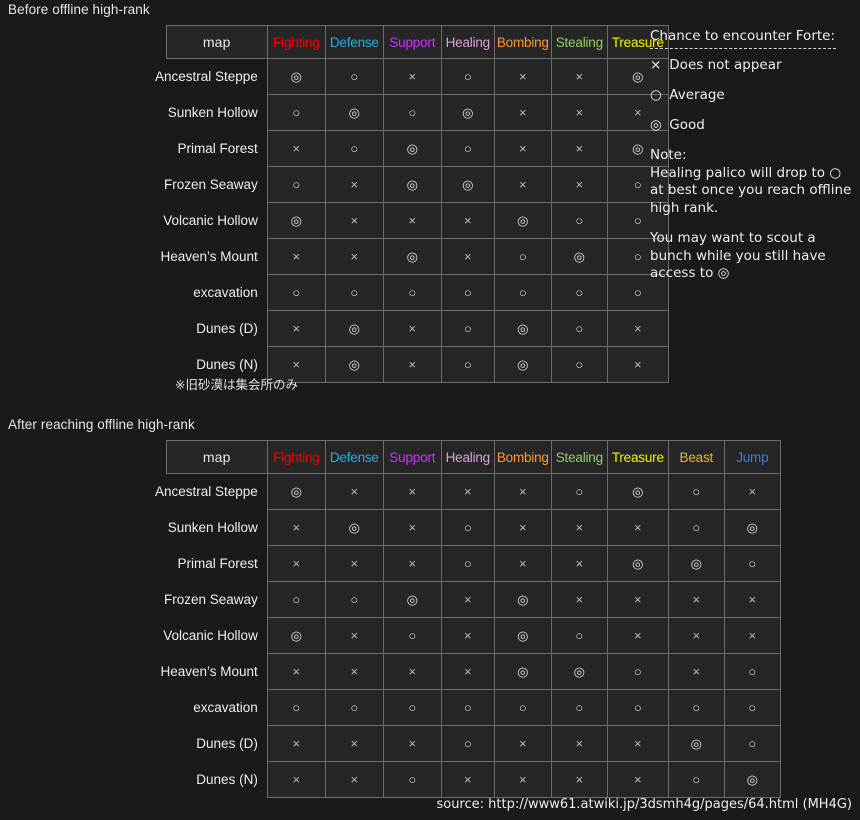 The height and width of the screenshot is (820, 860). I want to click on note-spacer, so click(752, 223).